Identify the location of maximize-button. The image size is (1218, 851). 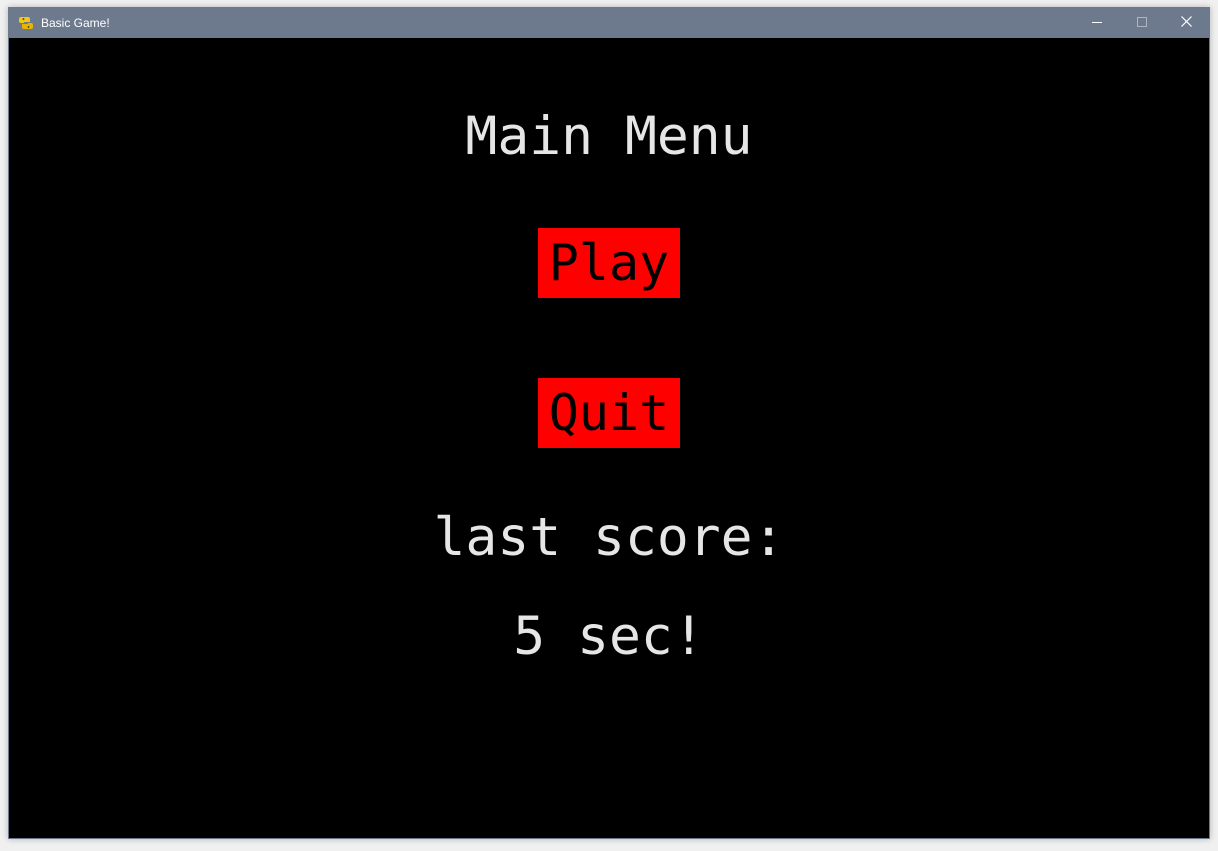
(1141, 23).